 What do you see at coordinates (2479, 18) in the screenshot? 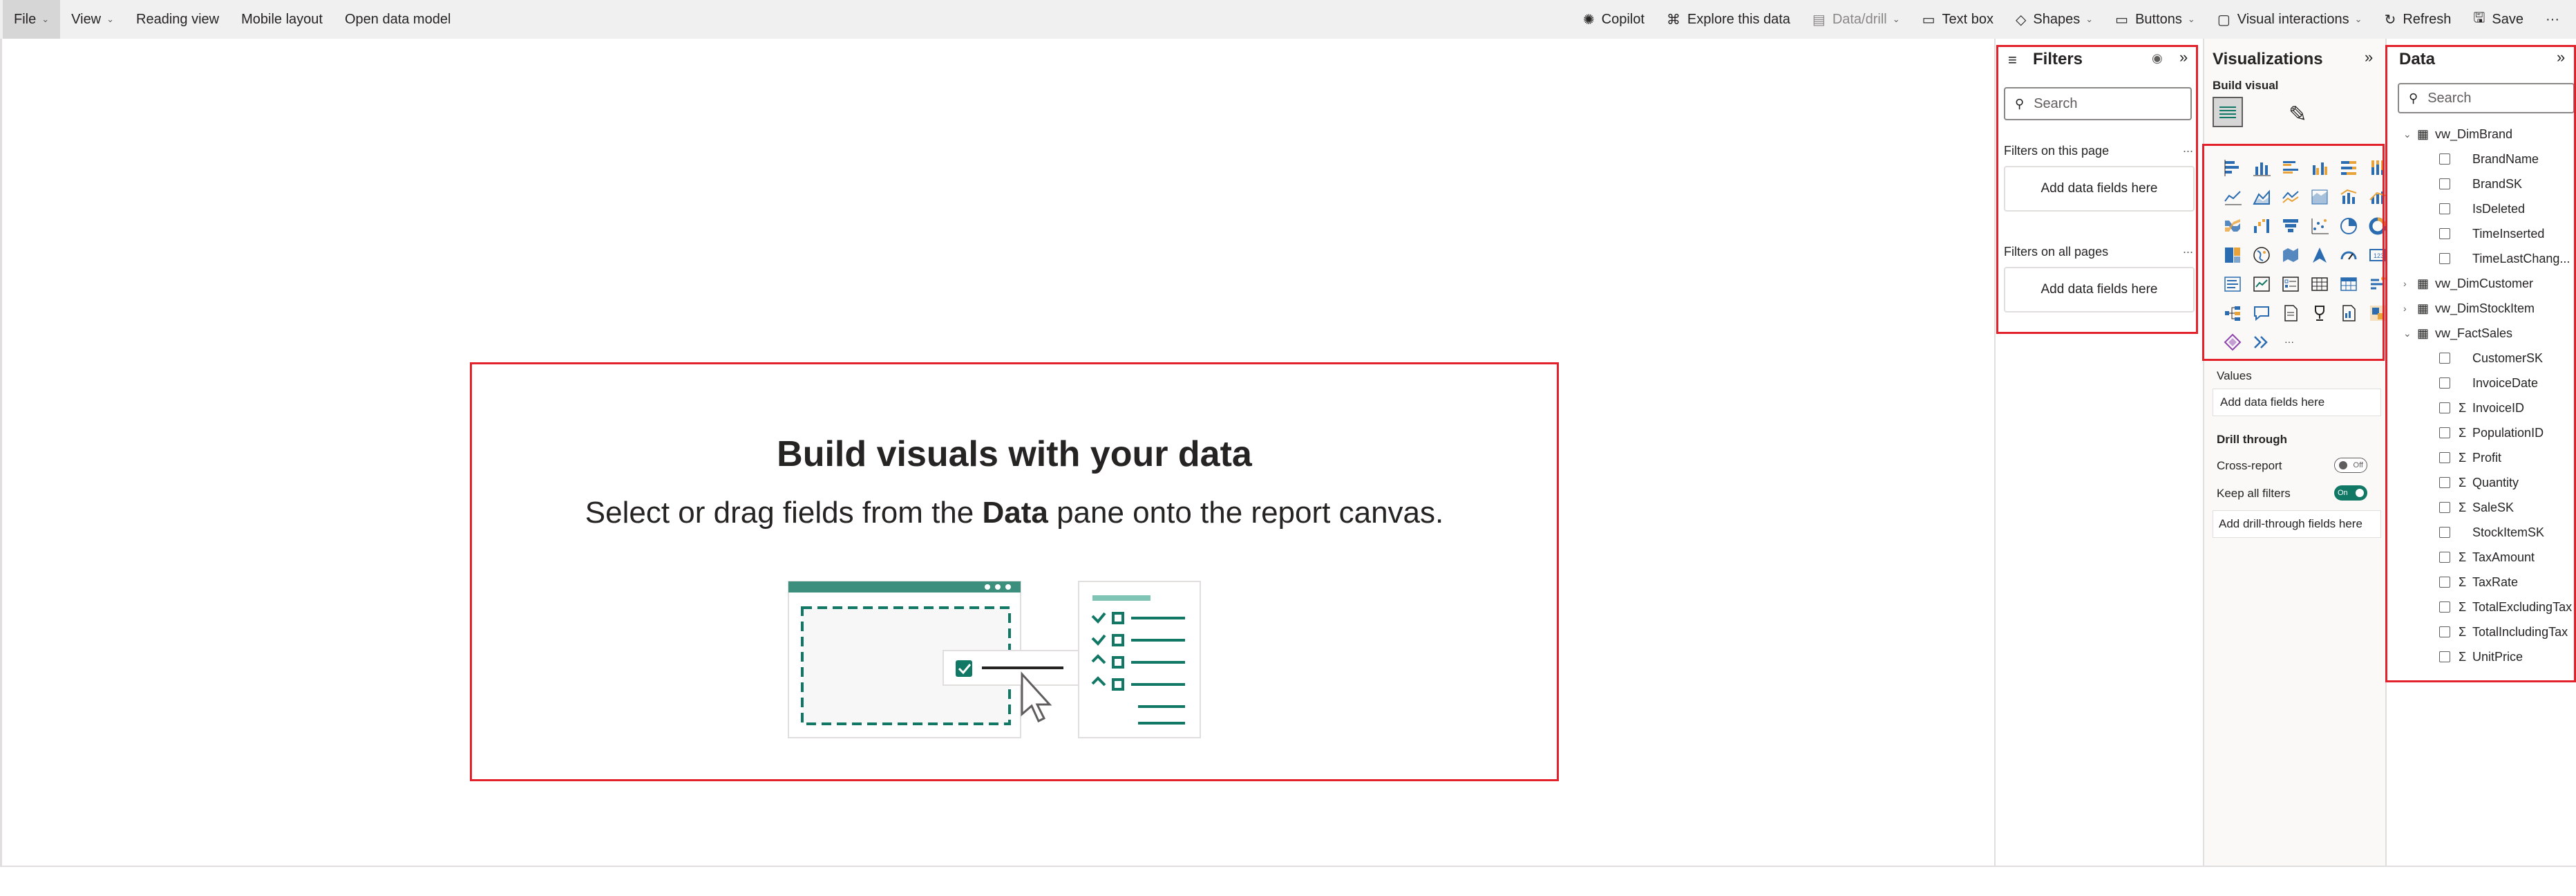
I see `save-icon: 🖫` at bounding box center [2479, 18].